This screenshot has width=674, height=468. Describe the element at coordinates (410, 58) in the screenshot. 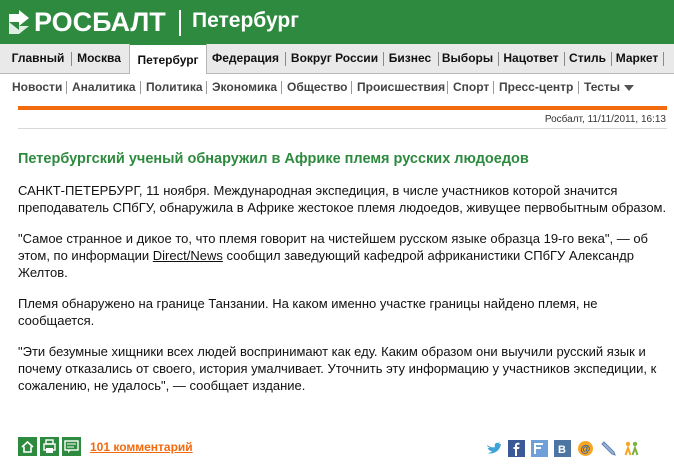

I see `nav-tab-business: Бизнес` at that location.